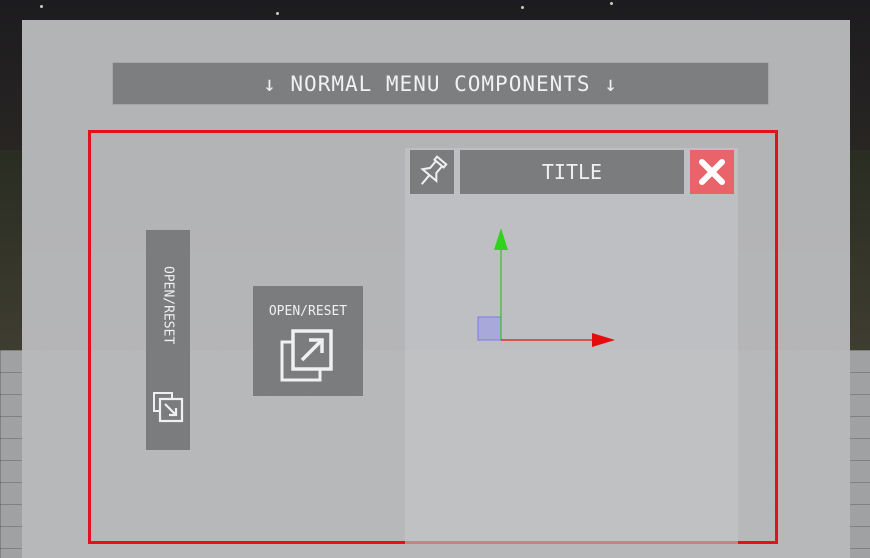 Image resolution: width=870 pixels, height=558 pixels. I want to click on section-banner: ↓ NORMAL MENU COMPONENTS ↓, so click(440, 83).